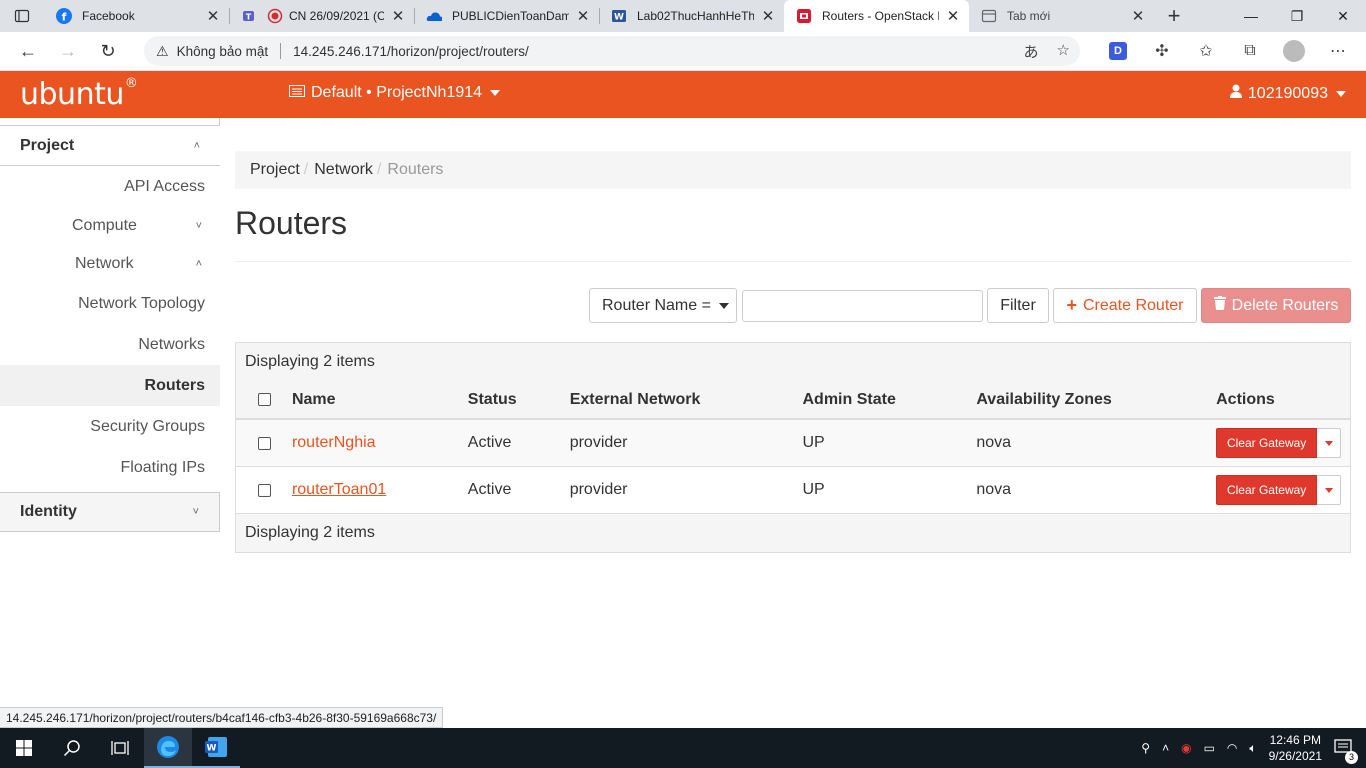 The width and height of the screenshot is (1366, 768). I want to click on notifications-icon: 3, so click(1346, 751).